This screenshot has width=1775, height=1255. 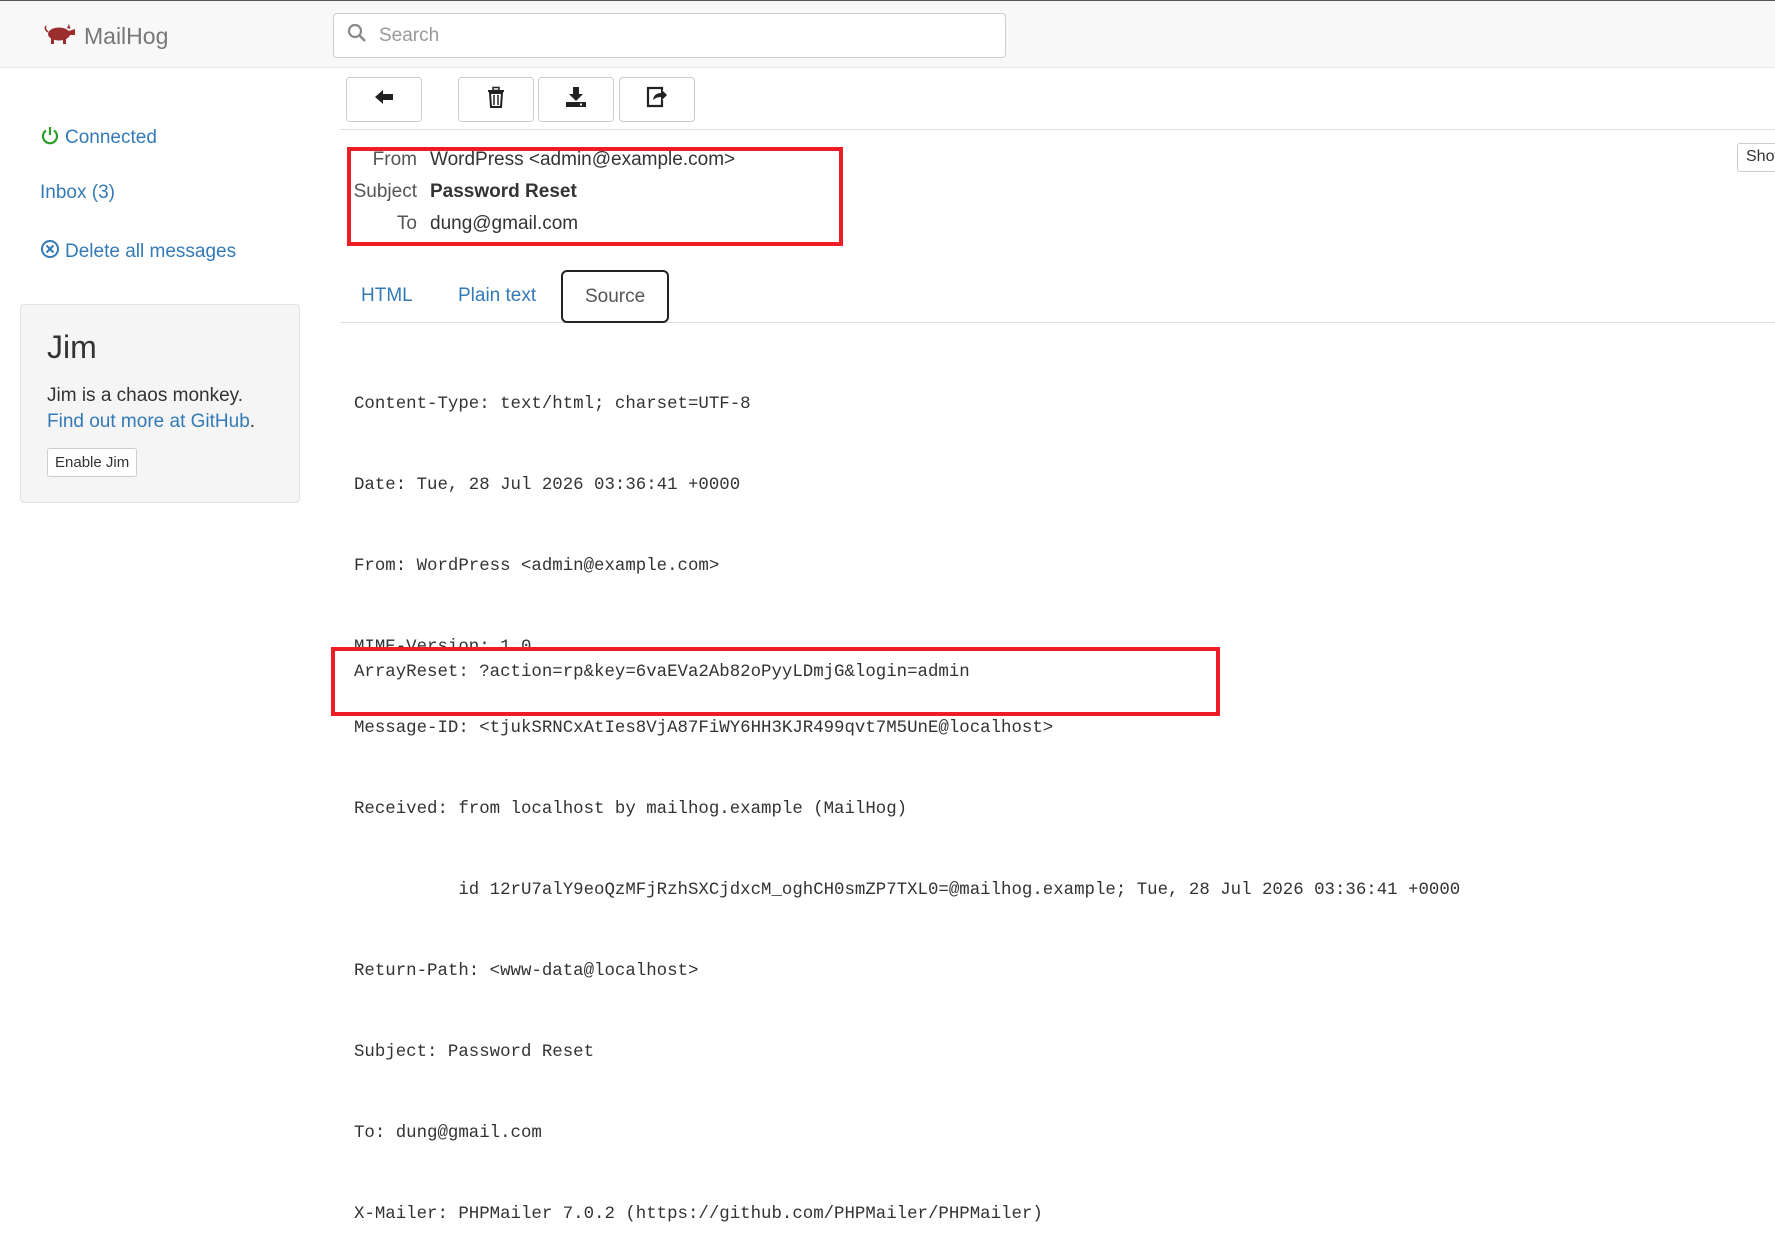 What do you see at coordinates (394, 159) in the screenshot?
I see `header-label: From` at bounding box center [394, 159].